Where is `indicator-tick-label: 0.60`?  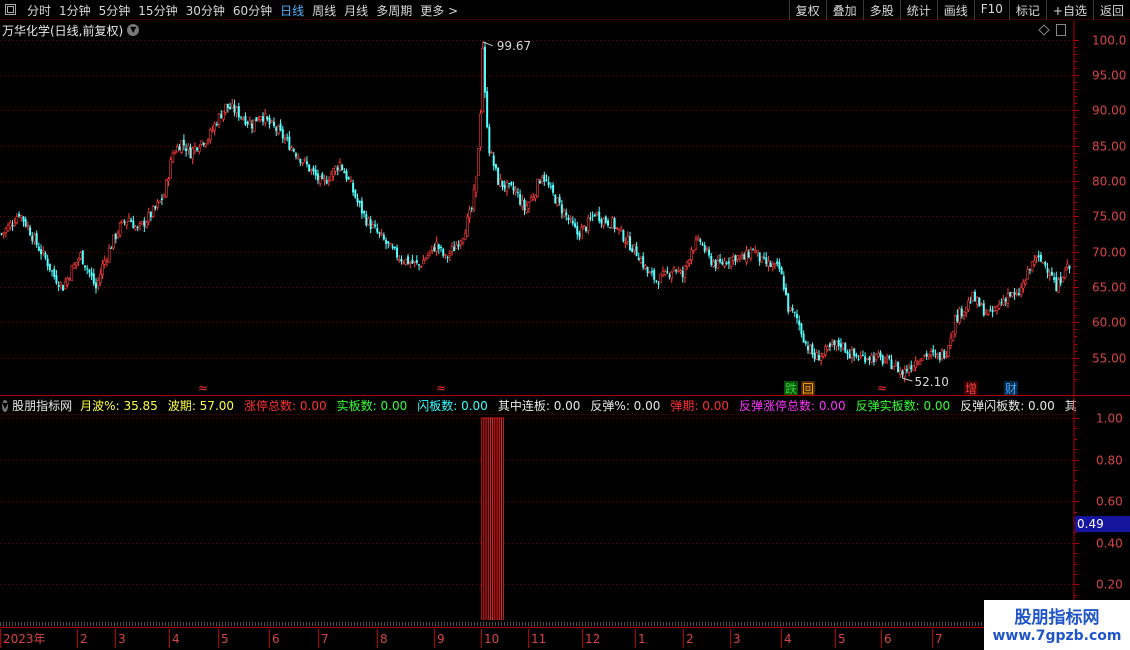
indicator-tick-label: 0.60 is located at coordinates (1109, 502).